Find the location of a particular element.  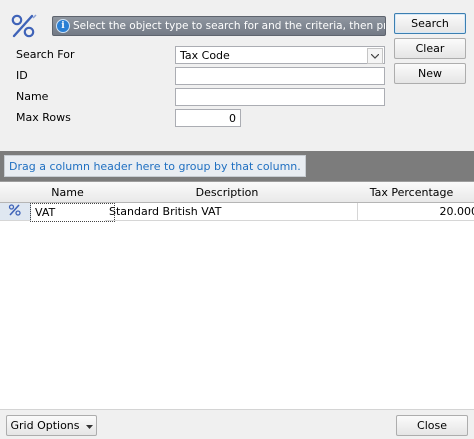

table-row-cell-name: VAT is located at coordinates (72, 212).